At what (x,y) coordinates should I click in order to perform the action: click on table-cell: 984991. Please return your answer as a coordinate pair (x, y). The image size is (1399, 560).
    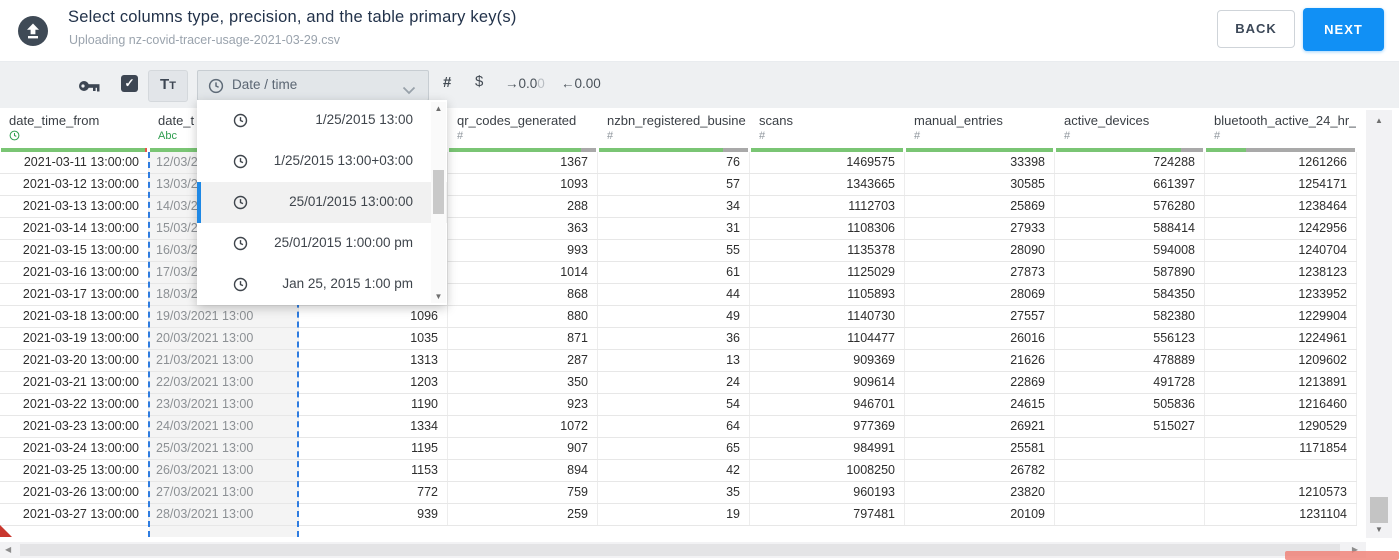
    Looking at the image, I should click on (827, 448).